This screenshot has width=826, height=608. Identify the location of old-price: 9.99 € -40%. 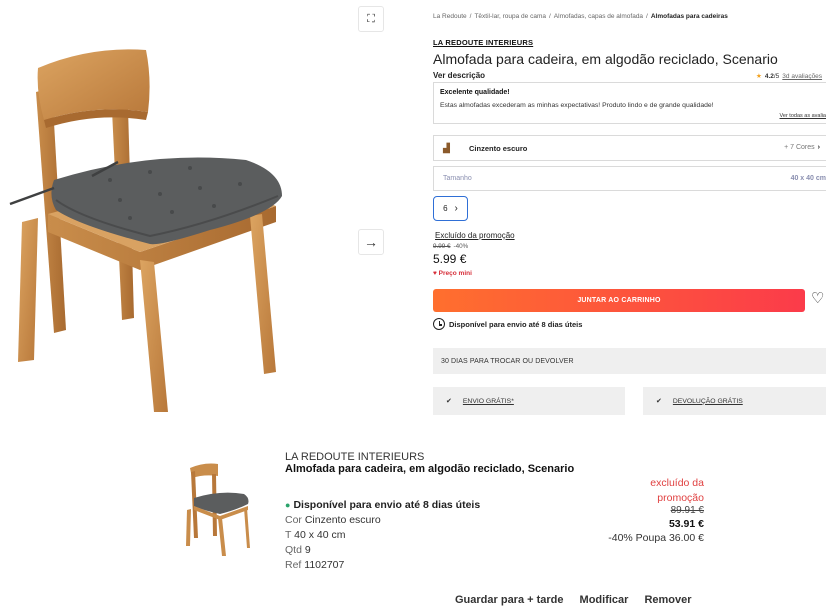
(450, 246).